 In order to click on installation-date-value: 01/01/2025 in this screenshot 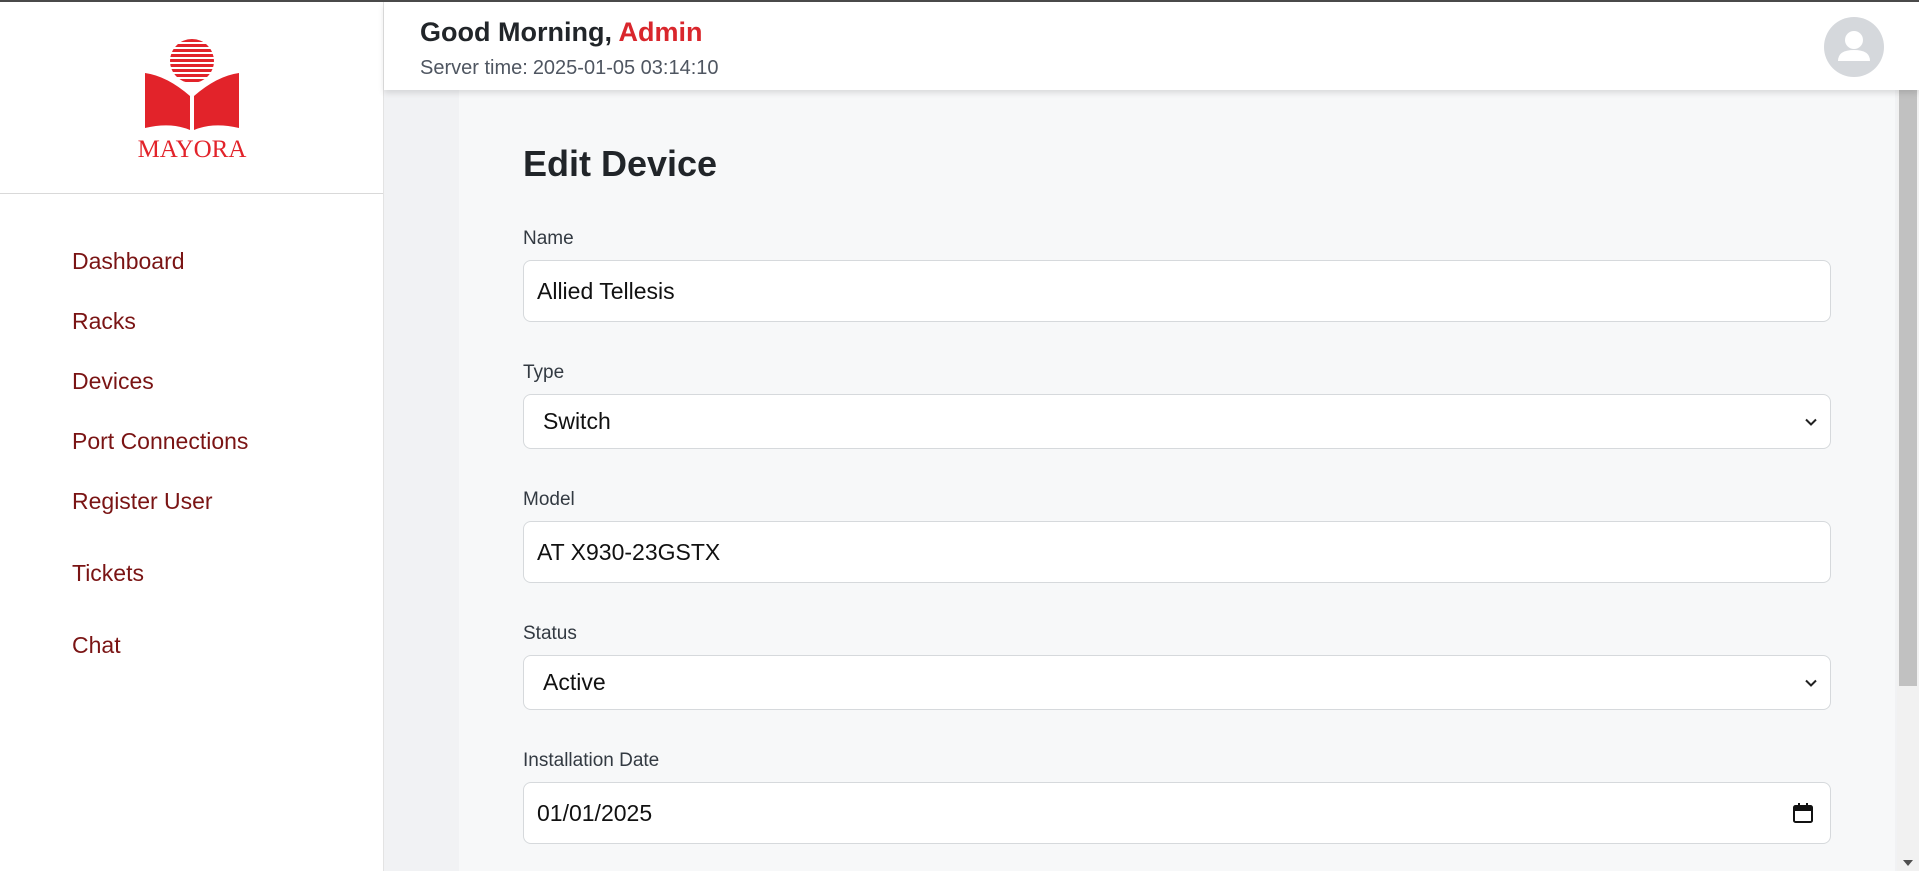, I will do `click(595, 812)`.